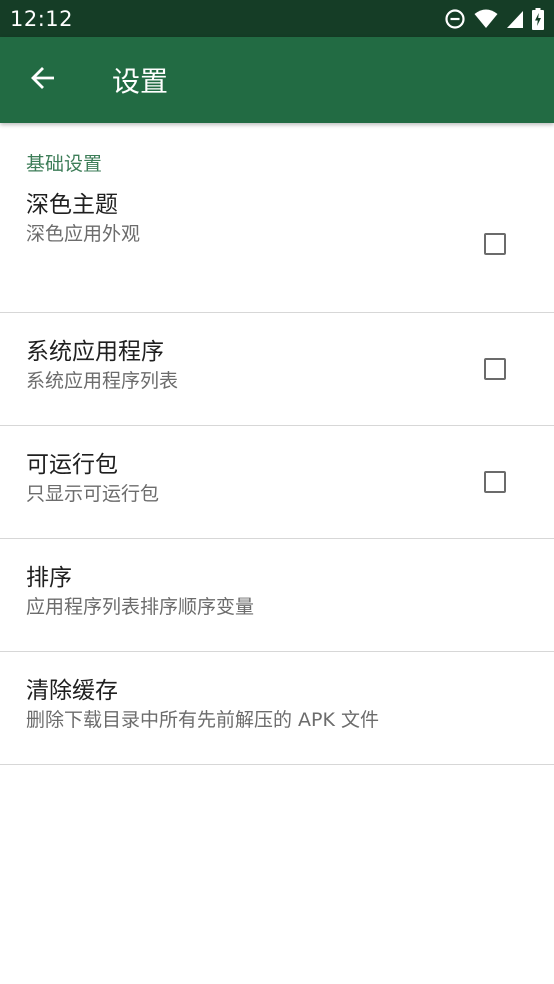 This screenshot has width=554, height=984. I want to click on launchable-packages-checkbox, so click(495, 482).